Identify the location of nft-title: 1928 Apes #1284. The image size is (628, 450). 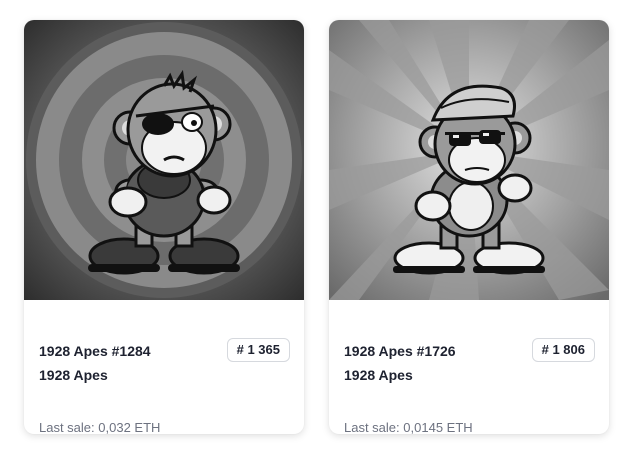
(95, 351).